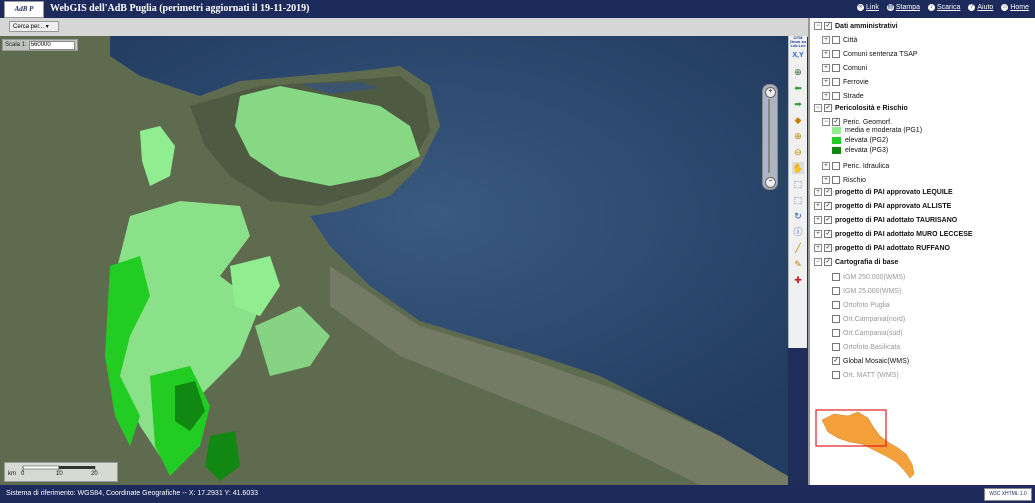 This screenshot has width=1035, height=503. I want to click on layer-ferrovie: + Ferrovie, so click(845, 82).